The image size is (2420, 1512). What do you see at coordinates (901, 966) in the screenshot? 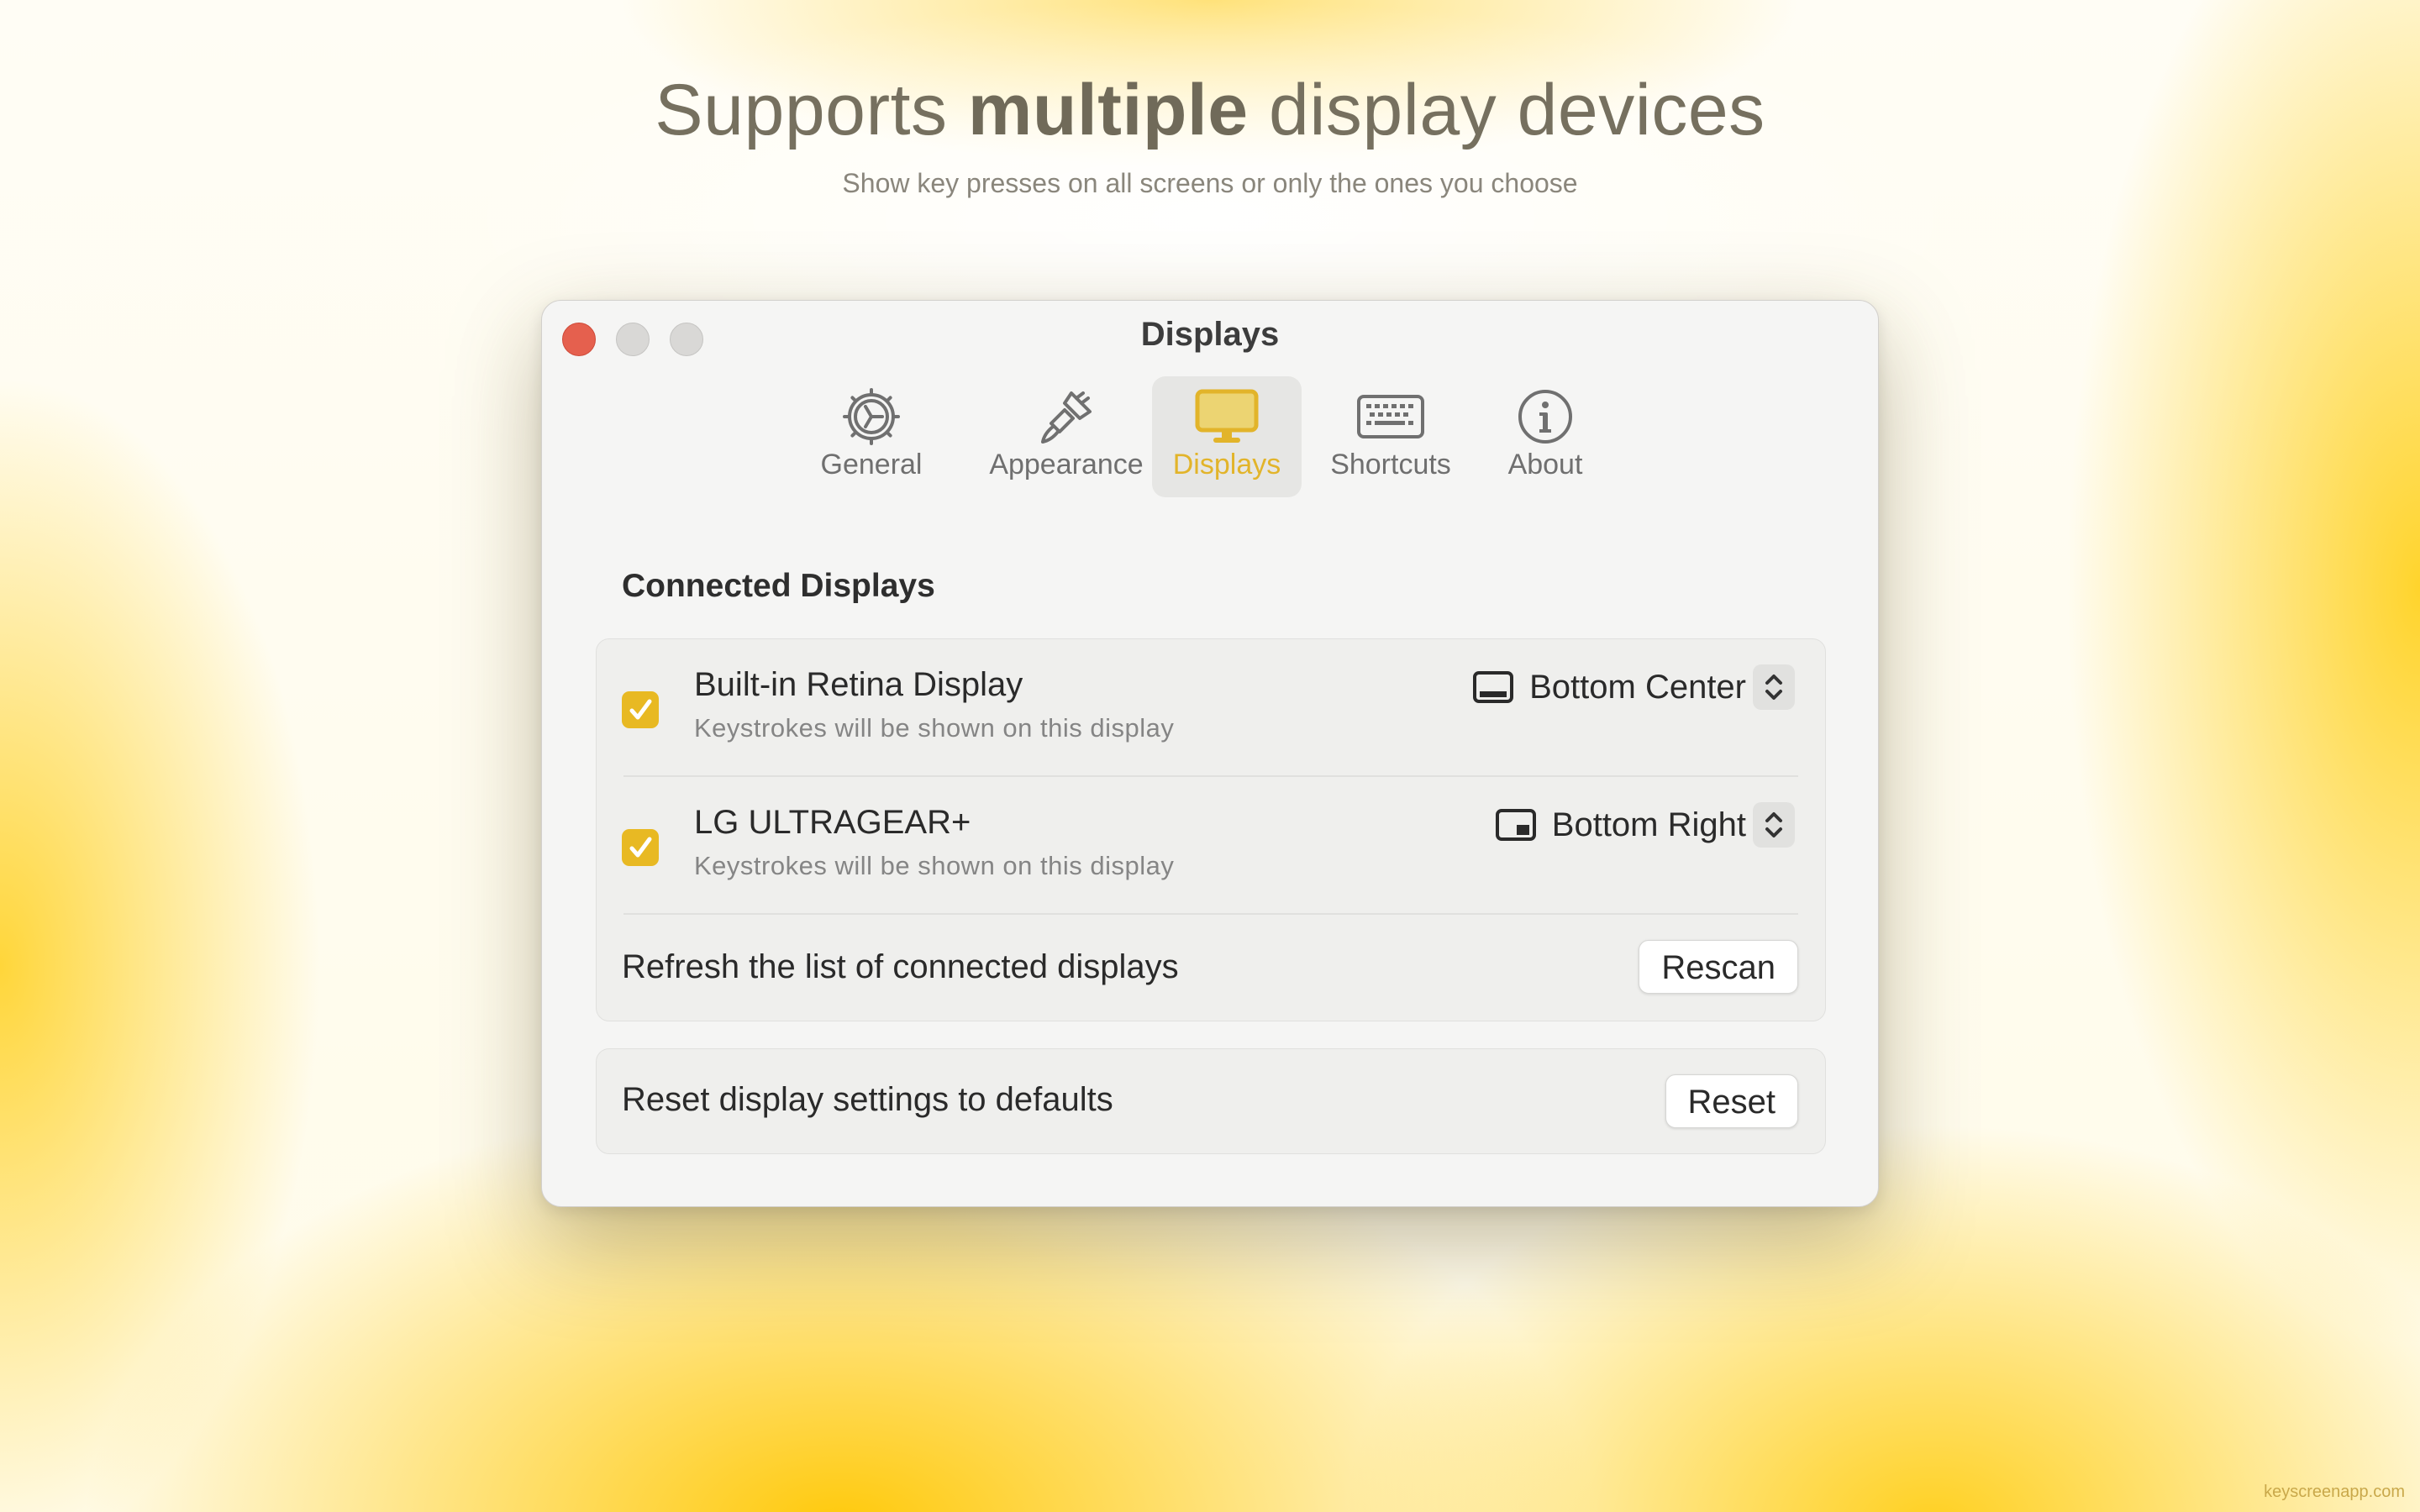
I see `refresh-label: Refresh the list of connected displays` at bounding box center [901, 966].